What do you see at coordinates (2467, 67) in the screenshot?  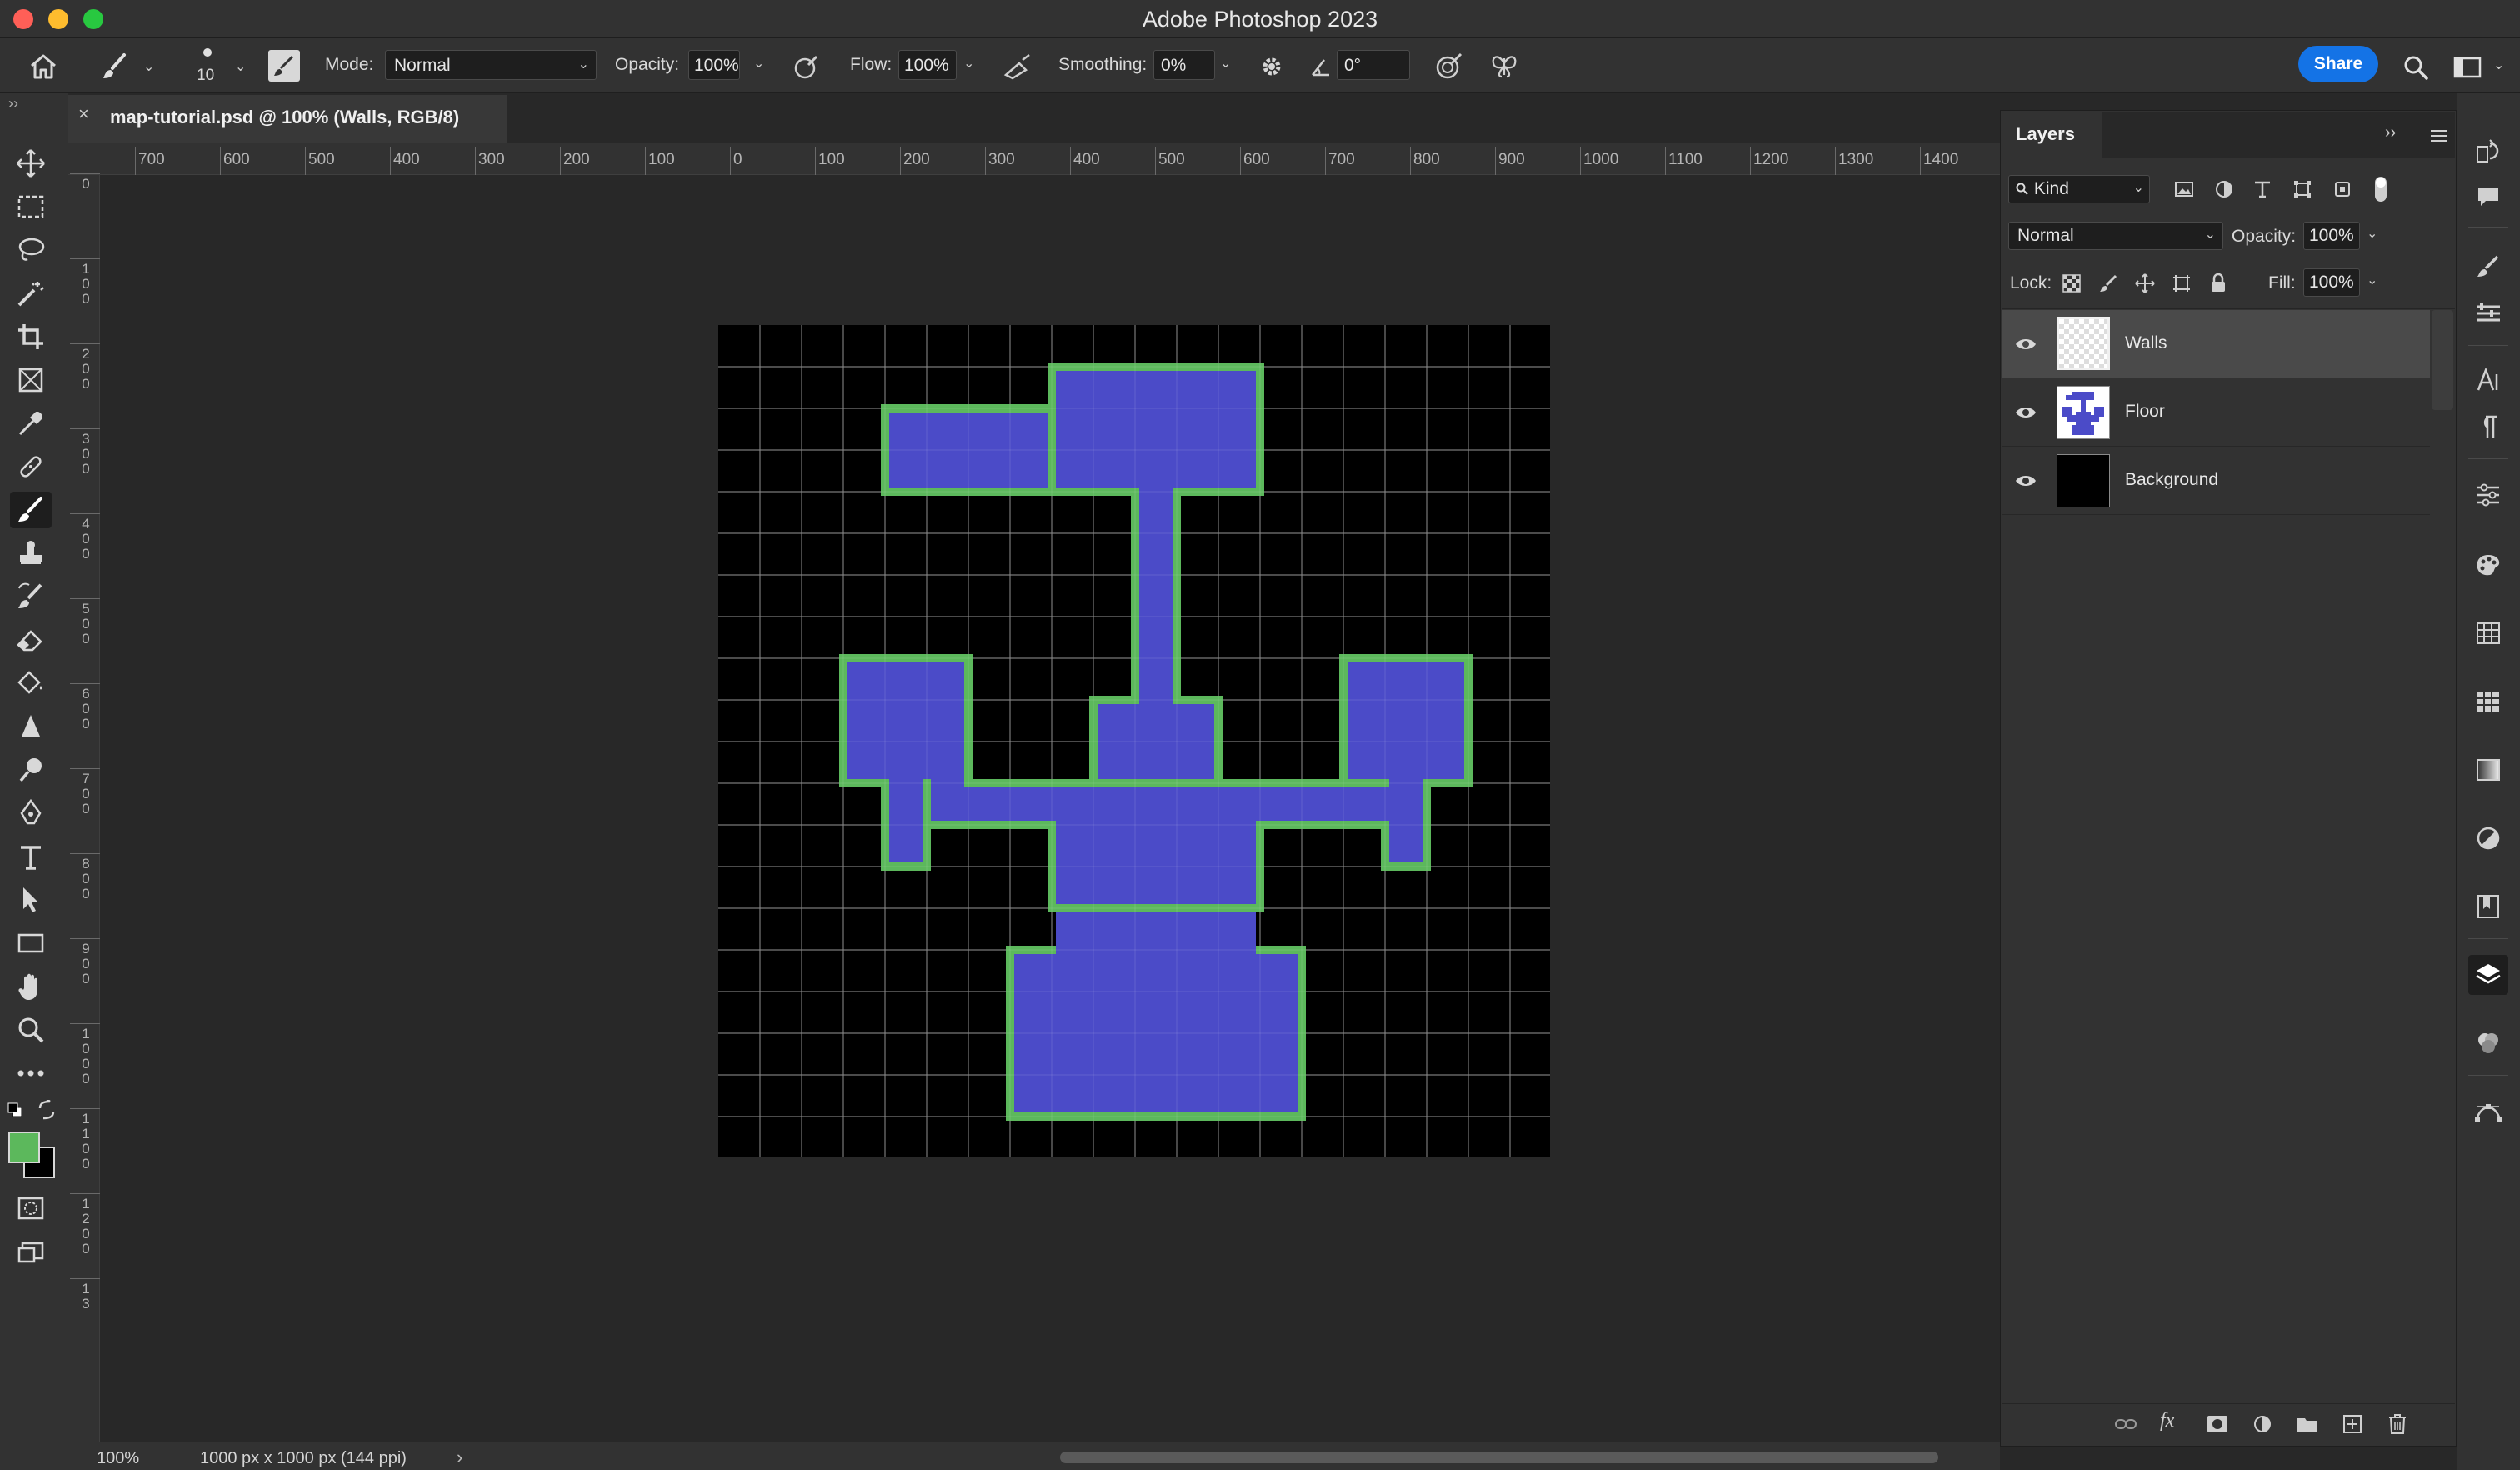 I see `workspace-switcher-icon` at bounding box center [2467, 67].